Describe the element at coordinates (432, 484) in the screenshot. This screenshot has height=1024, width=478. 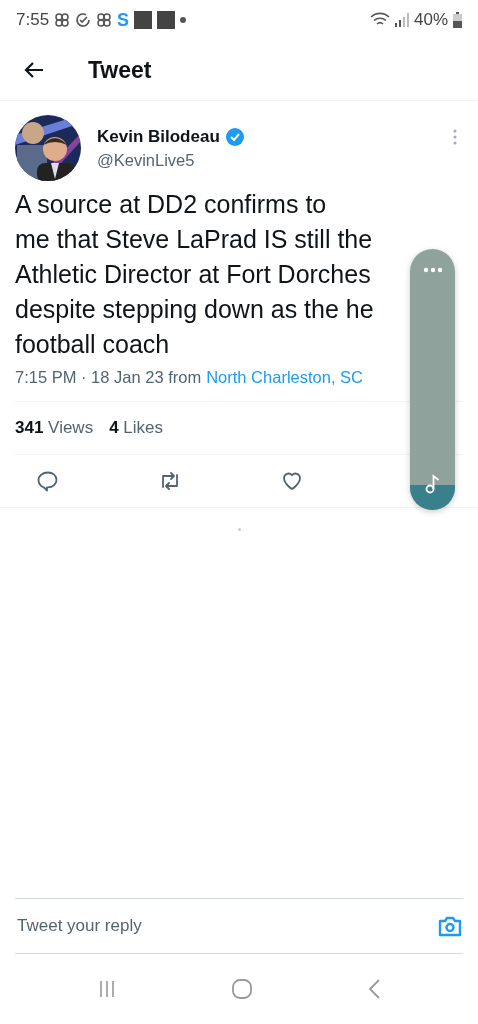
I see `music-note-icon` at that location.